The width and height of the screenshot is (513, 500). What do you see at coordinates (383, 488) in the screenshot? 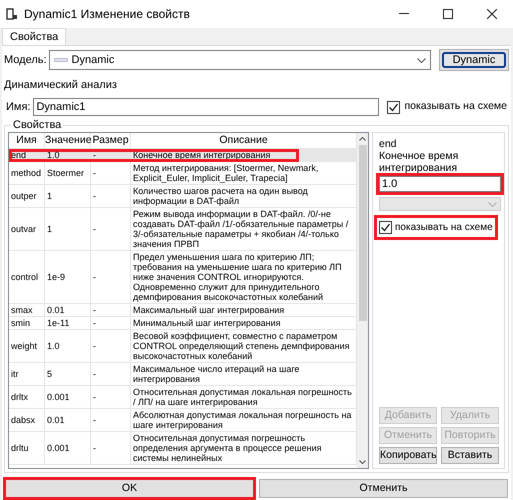
I see `dialog-button: Отменить` at bounding box center [383, 488].